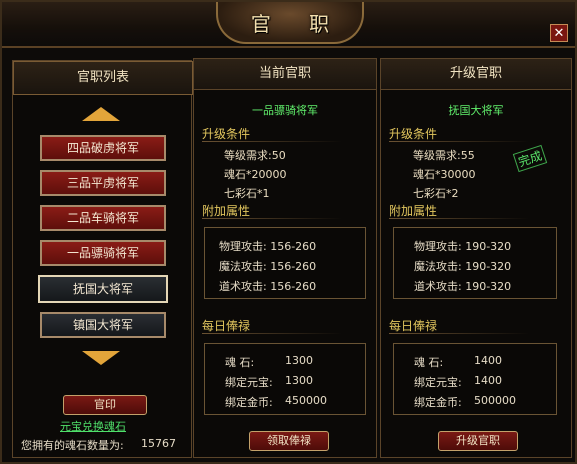 The width and height of the screenshot is (577, 464). I want to click on upgrade-rank-name: 抚国大将军, so click(476, 110).